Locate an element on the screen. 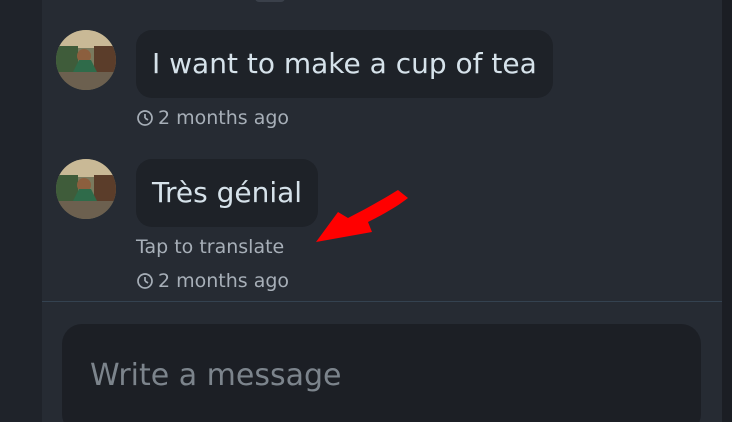 Image resolution: width=732 pixels, height=422 pixels. message-bubble: Très génial is located at coordinates (227, 193).